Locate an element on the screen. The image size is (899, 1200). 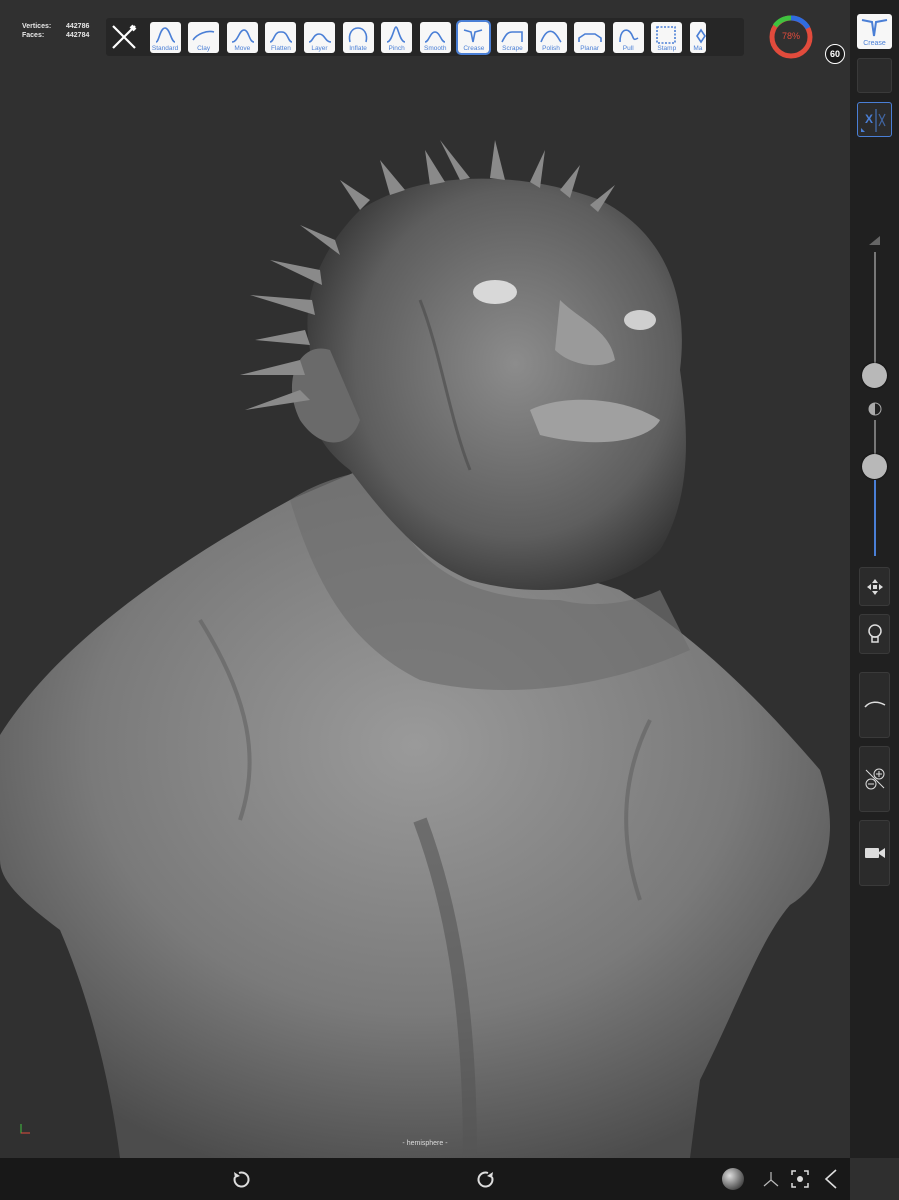
material-button is located at coordinates (733, 1179).